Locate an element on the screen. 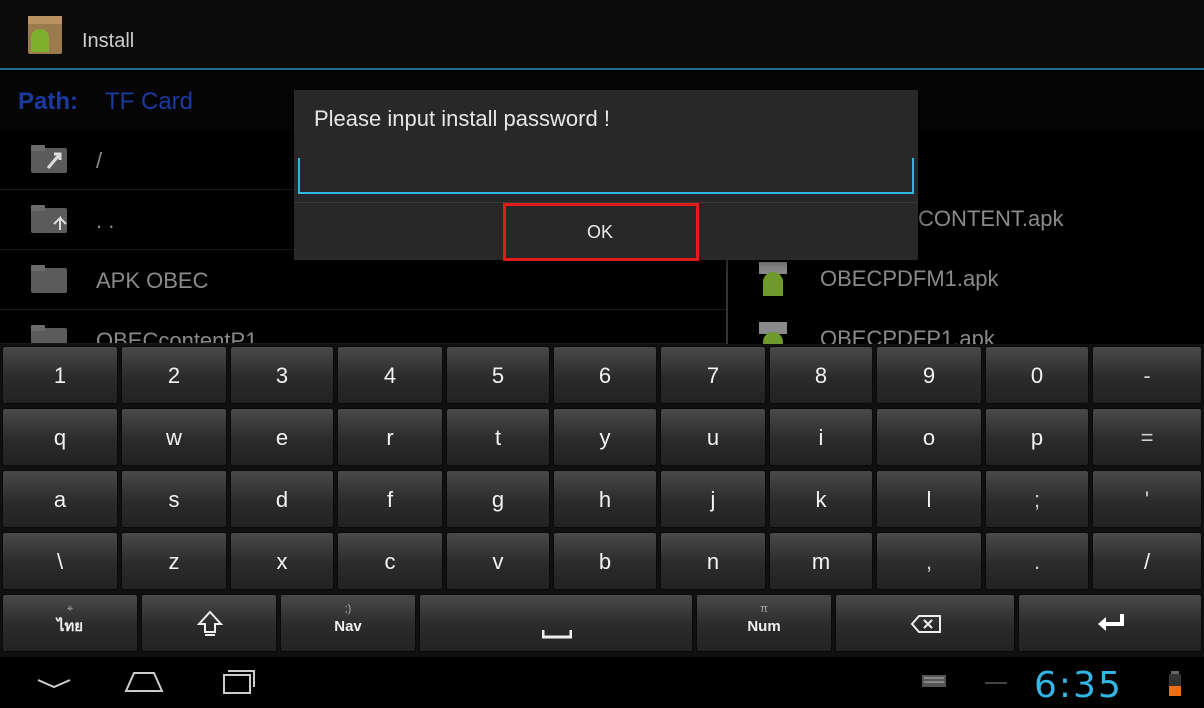 This screenshot has height=708, width=1204. folder-up-icon is located at coordinates (49, 159).